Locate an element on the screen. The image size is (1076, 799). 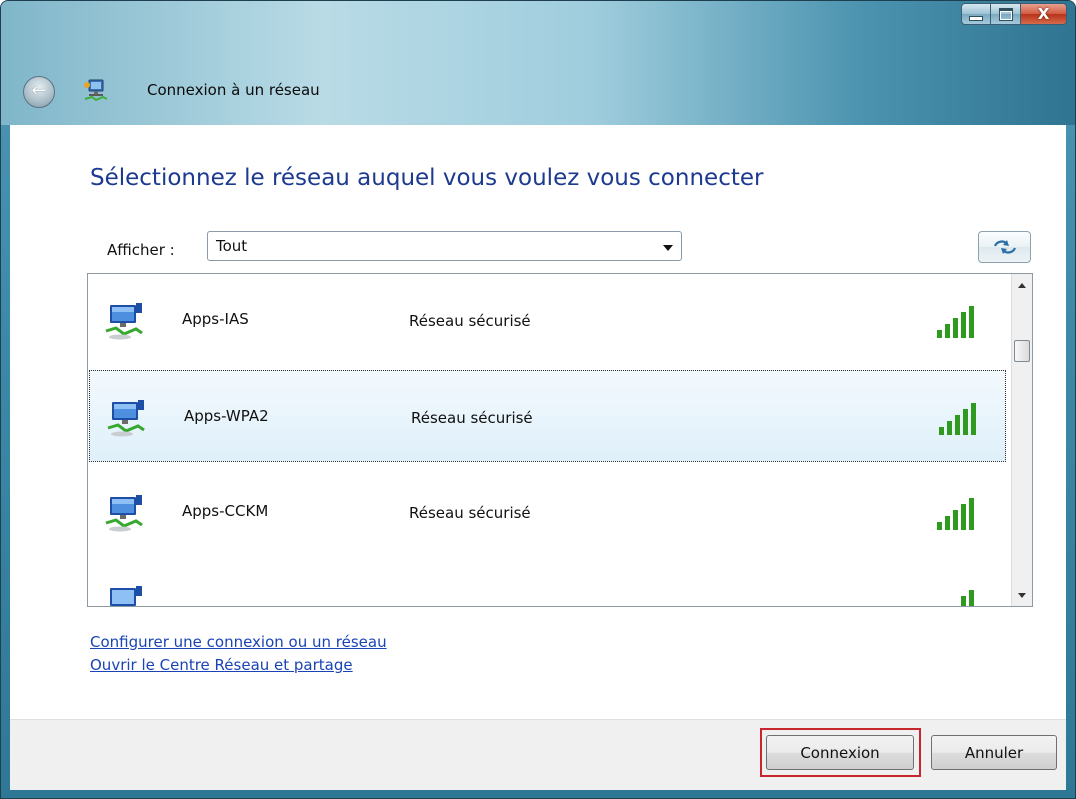
close-button: X is located at coordinates (1044, 14).